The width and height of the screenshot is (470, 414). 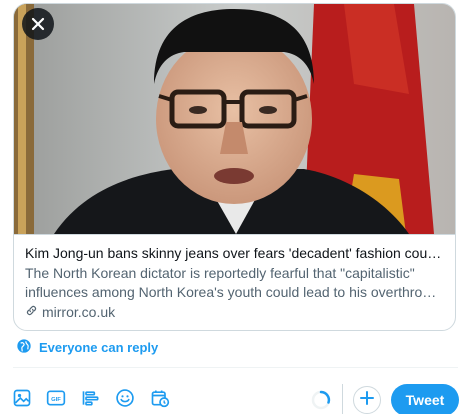 I want to click on emoji-icon, so click(x=125, y=400).